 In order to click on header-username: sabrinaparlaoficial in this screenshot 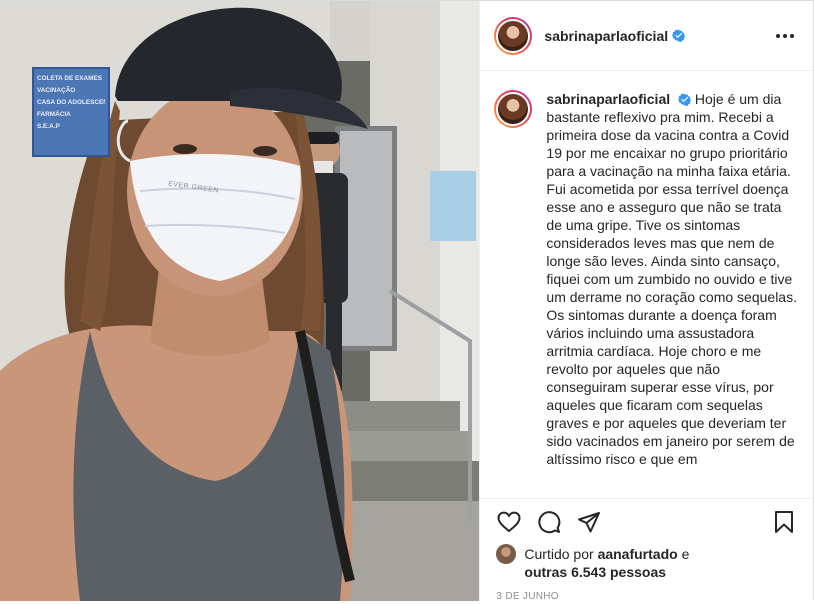, I will do `click(606, 36)`.